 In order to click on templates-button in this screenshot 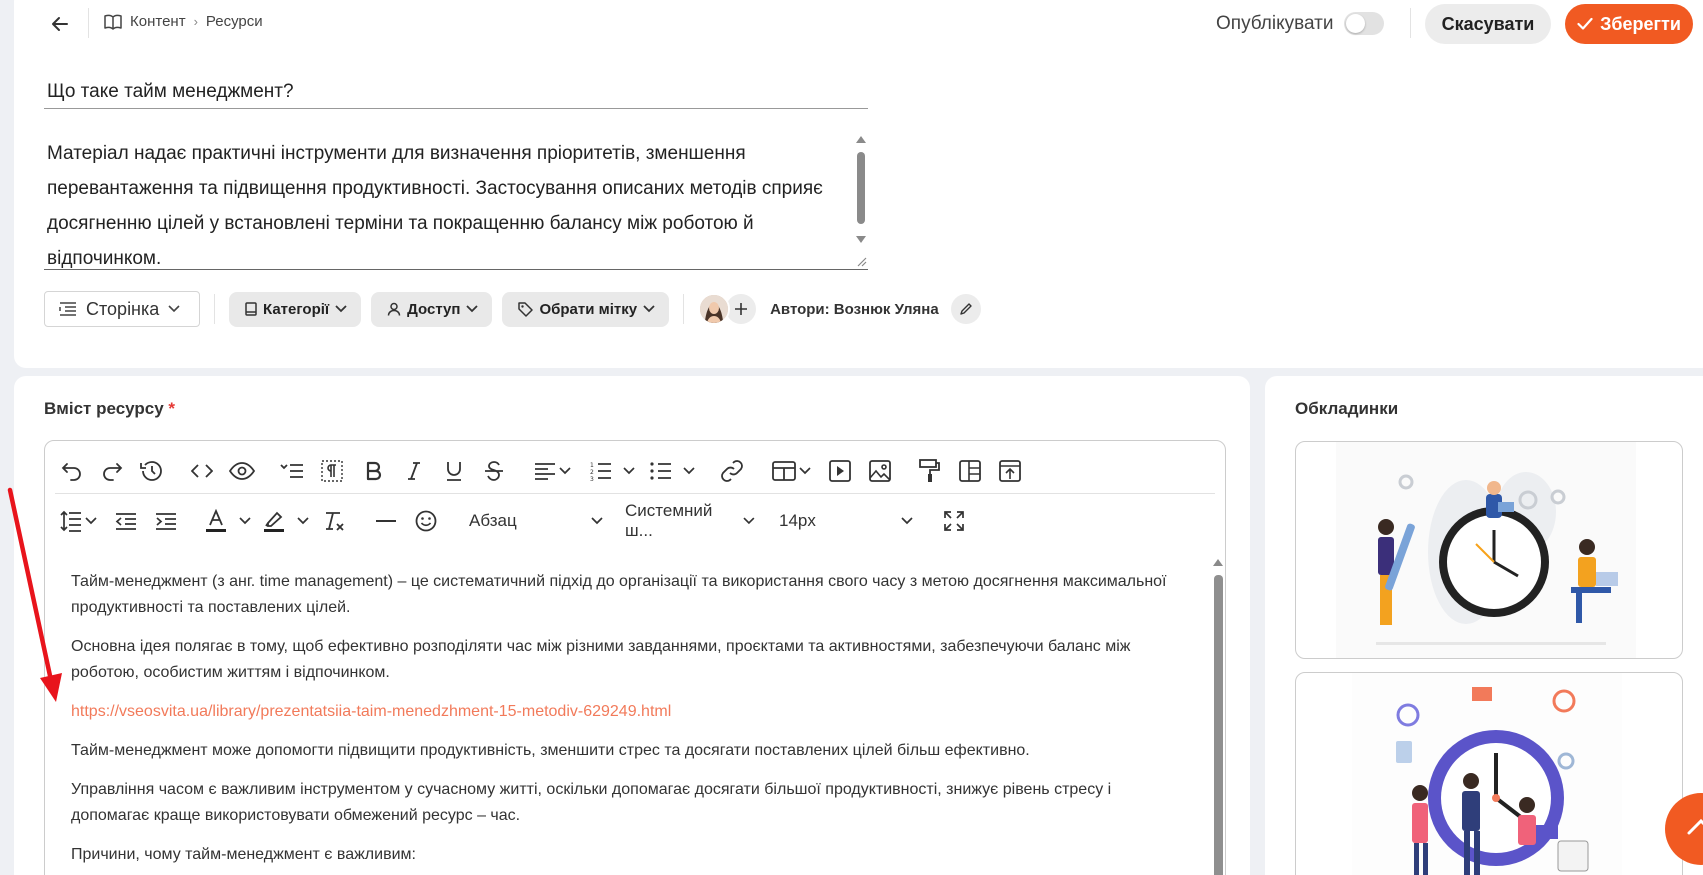, I will do `click(970, 471)`.